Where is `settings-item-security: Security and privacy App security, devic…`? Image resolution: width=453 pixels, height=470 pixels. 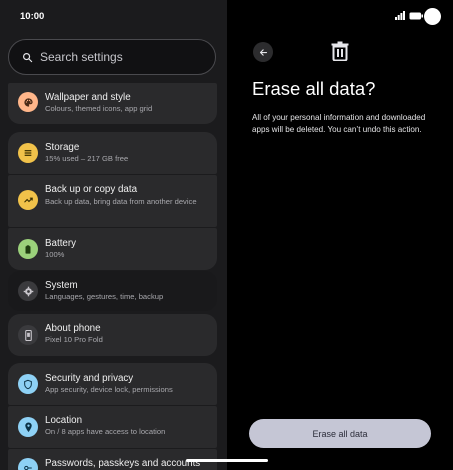
settings-item-security: Security and privacy App security, devic… is located at coordinates (112, 384).